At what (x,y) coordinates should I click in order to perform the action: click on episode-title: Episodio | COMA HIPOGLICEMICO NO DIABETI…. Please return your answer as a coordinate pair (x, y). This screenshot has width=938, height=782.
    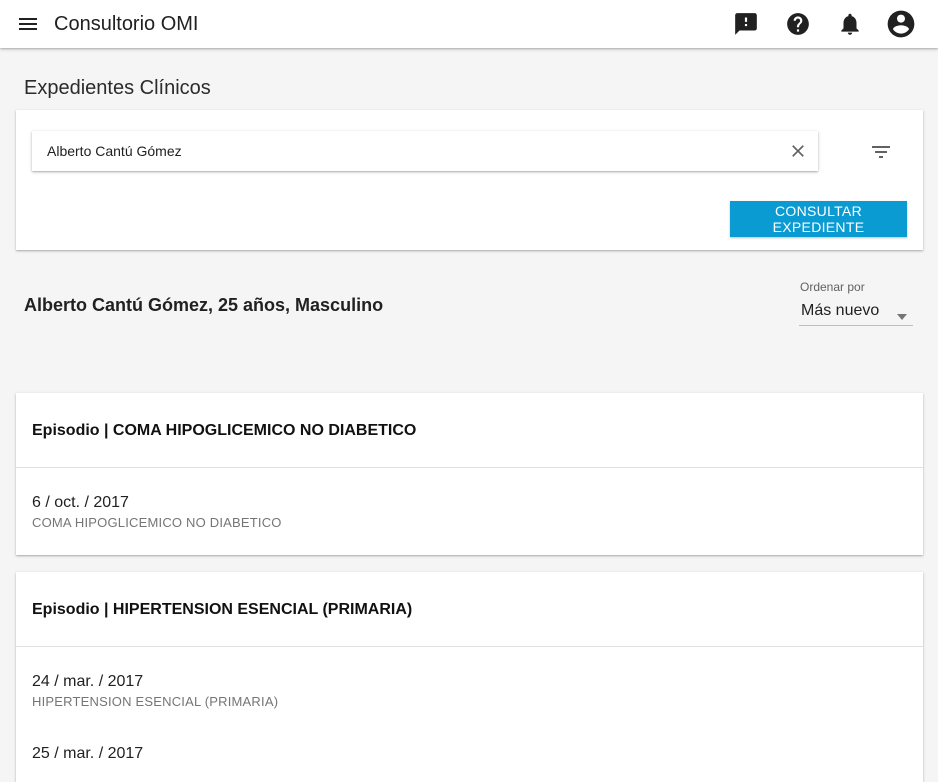
    Looking at the image, I should click on (224, 430).